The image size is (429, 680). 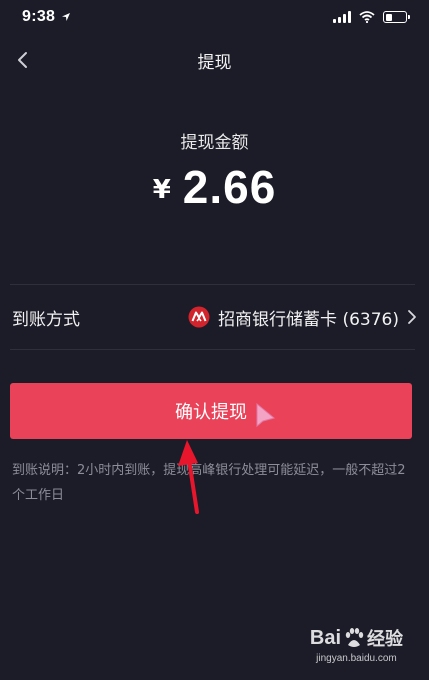 I want to click on status-time: 9:38, so click(x=39, y=16).